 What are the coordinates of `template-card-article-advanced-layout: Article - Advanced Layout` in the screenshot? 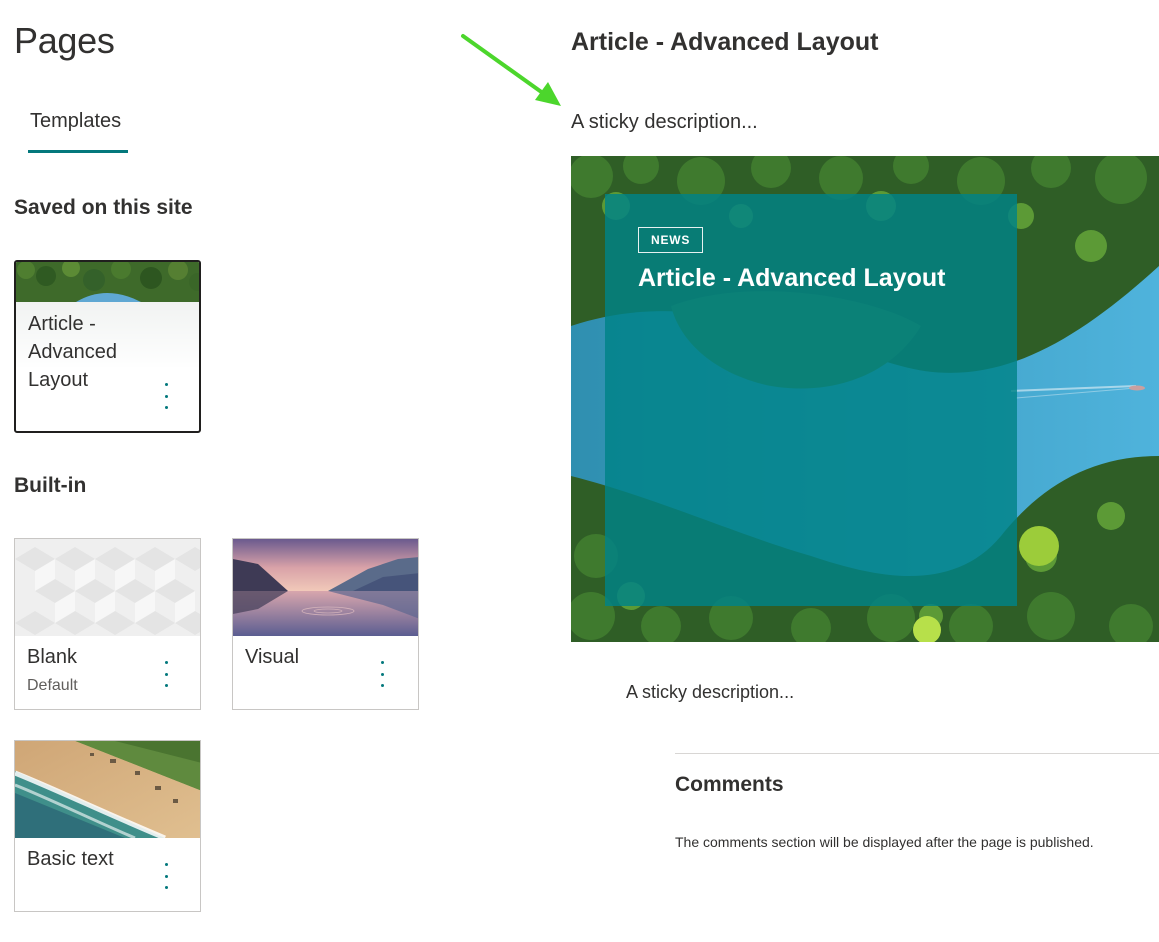 It's located at (107, 346).